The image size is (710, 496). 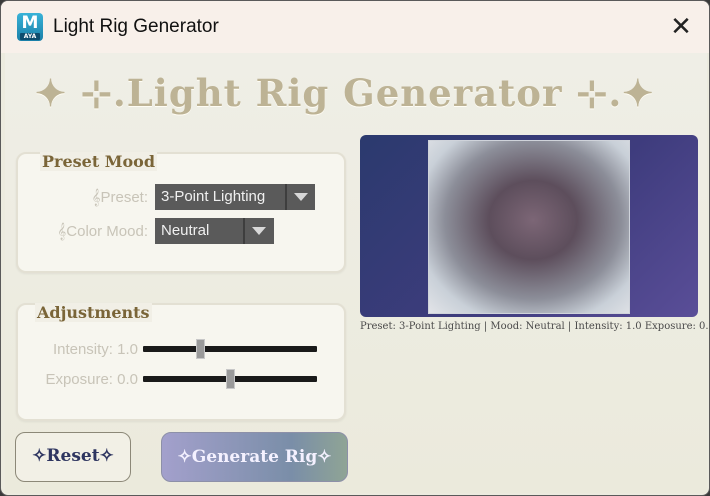 I want to click on adjustments-title: Adjustments, so click(x=93, y=312).